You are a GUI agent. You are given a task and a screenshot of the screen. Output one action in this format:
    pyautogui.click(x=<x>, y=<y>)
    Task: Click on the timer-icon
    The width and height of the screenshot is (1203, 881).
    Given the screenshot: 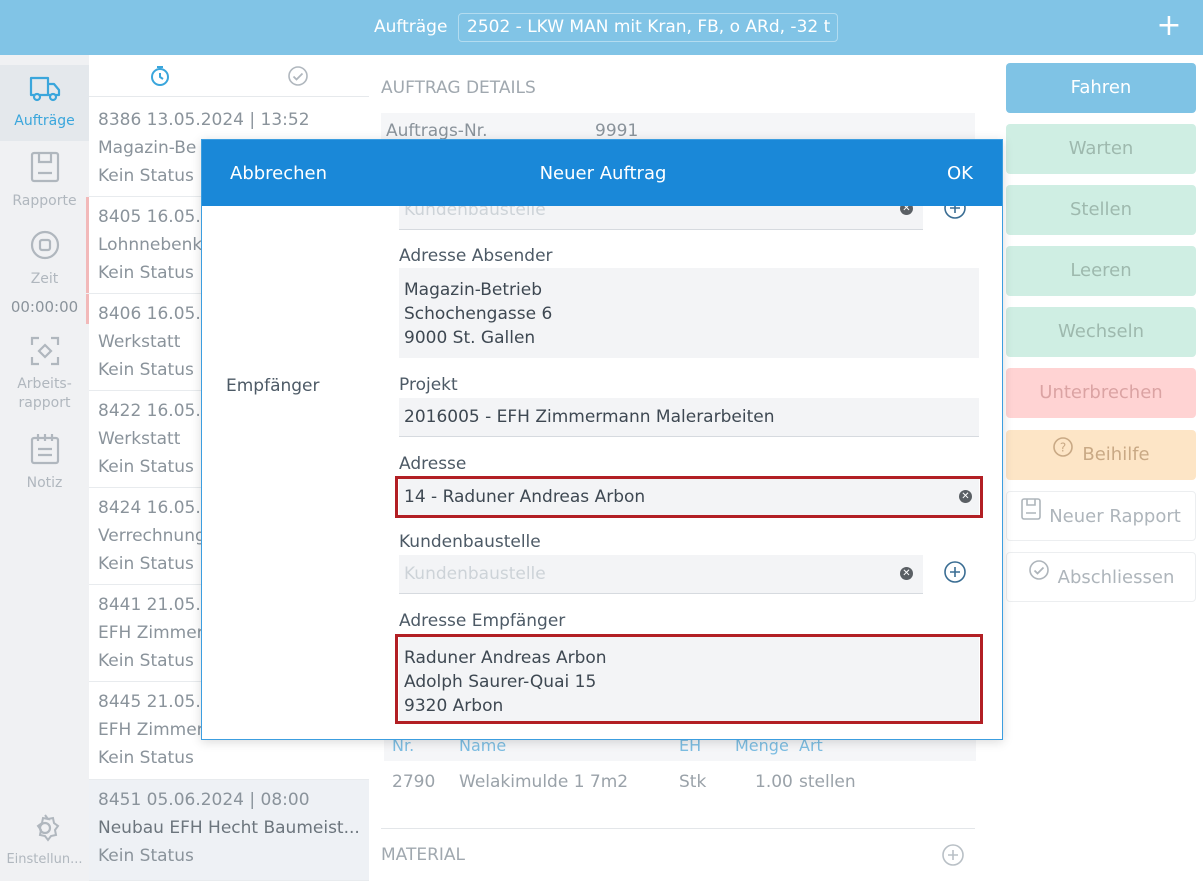 What is the action you would take?
    pyautogui.click(x=160, y=78)
    